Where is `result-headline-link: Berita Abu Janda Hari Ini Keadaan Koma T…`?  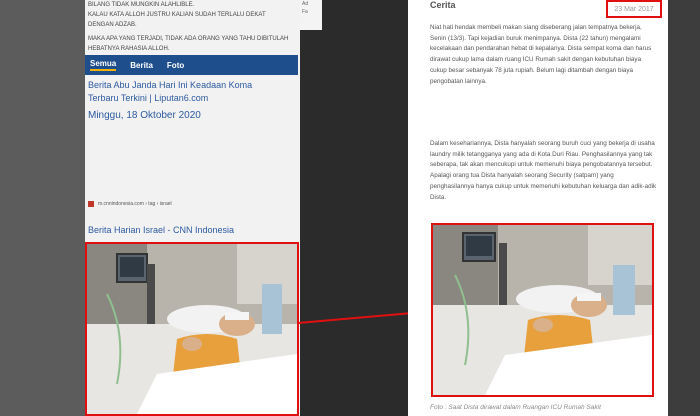 result-headline-link: Berita Abu Janda Hari Ini Keadaan Koma T… is located at coordinates (188, 92).